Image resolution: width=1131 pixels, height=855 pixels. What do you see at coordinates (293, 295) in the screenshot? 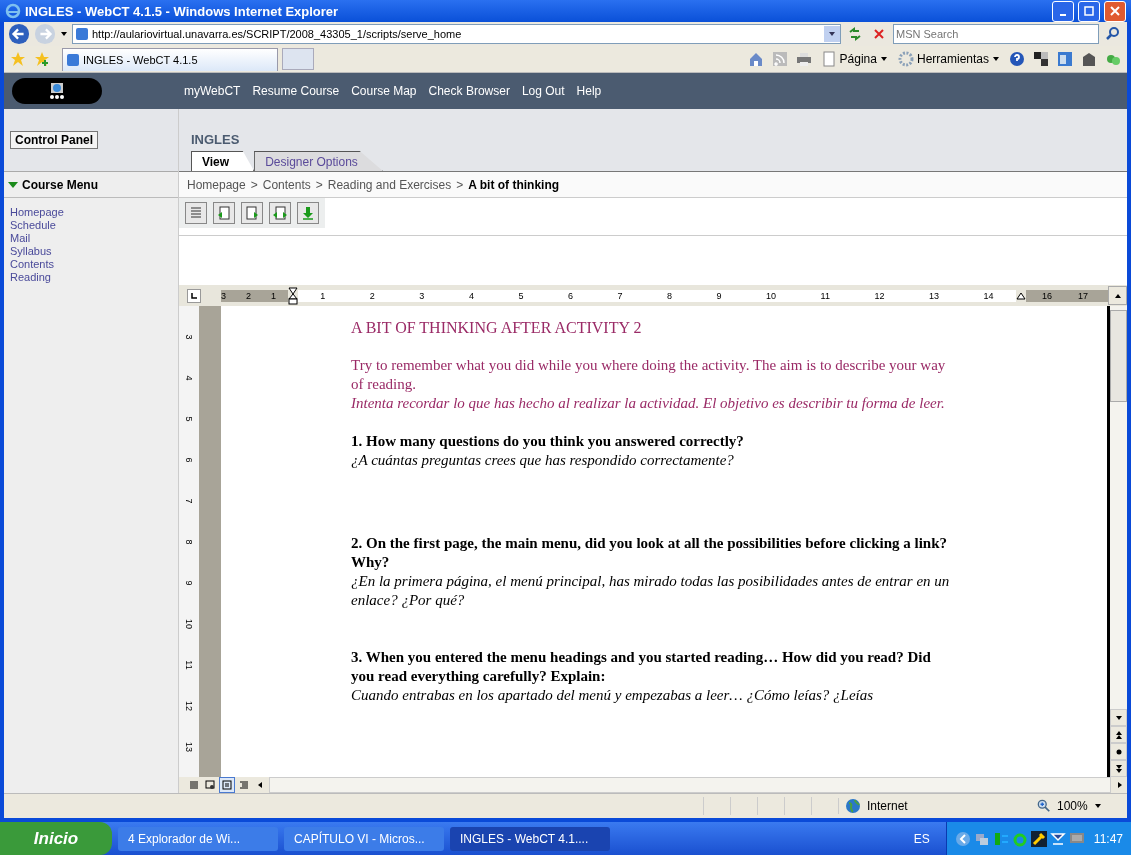
I see `indent-marker-icon` at bounding box center [293, 295].